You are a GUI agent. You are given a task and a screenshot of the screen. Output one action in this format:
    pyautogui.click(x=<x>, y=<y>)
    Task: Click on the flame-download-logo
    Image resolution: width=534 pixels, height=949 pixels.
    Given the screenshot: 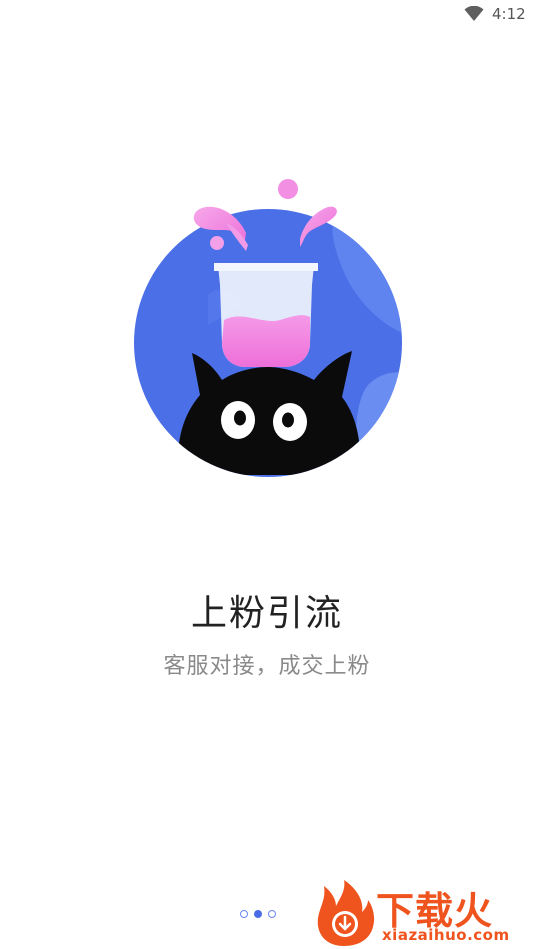 What is the action you would take?
    pyautogui.click(x=346, y=913)
    